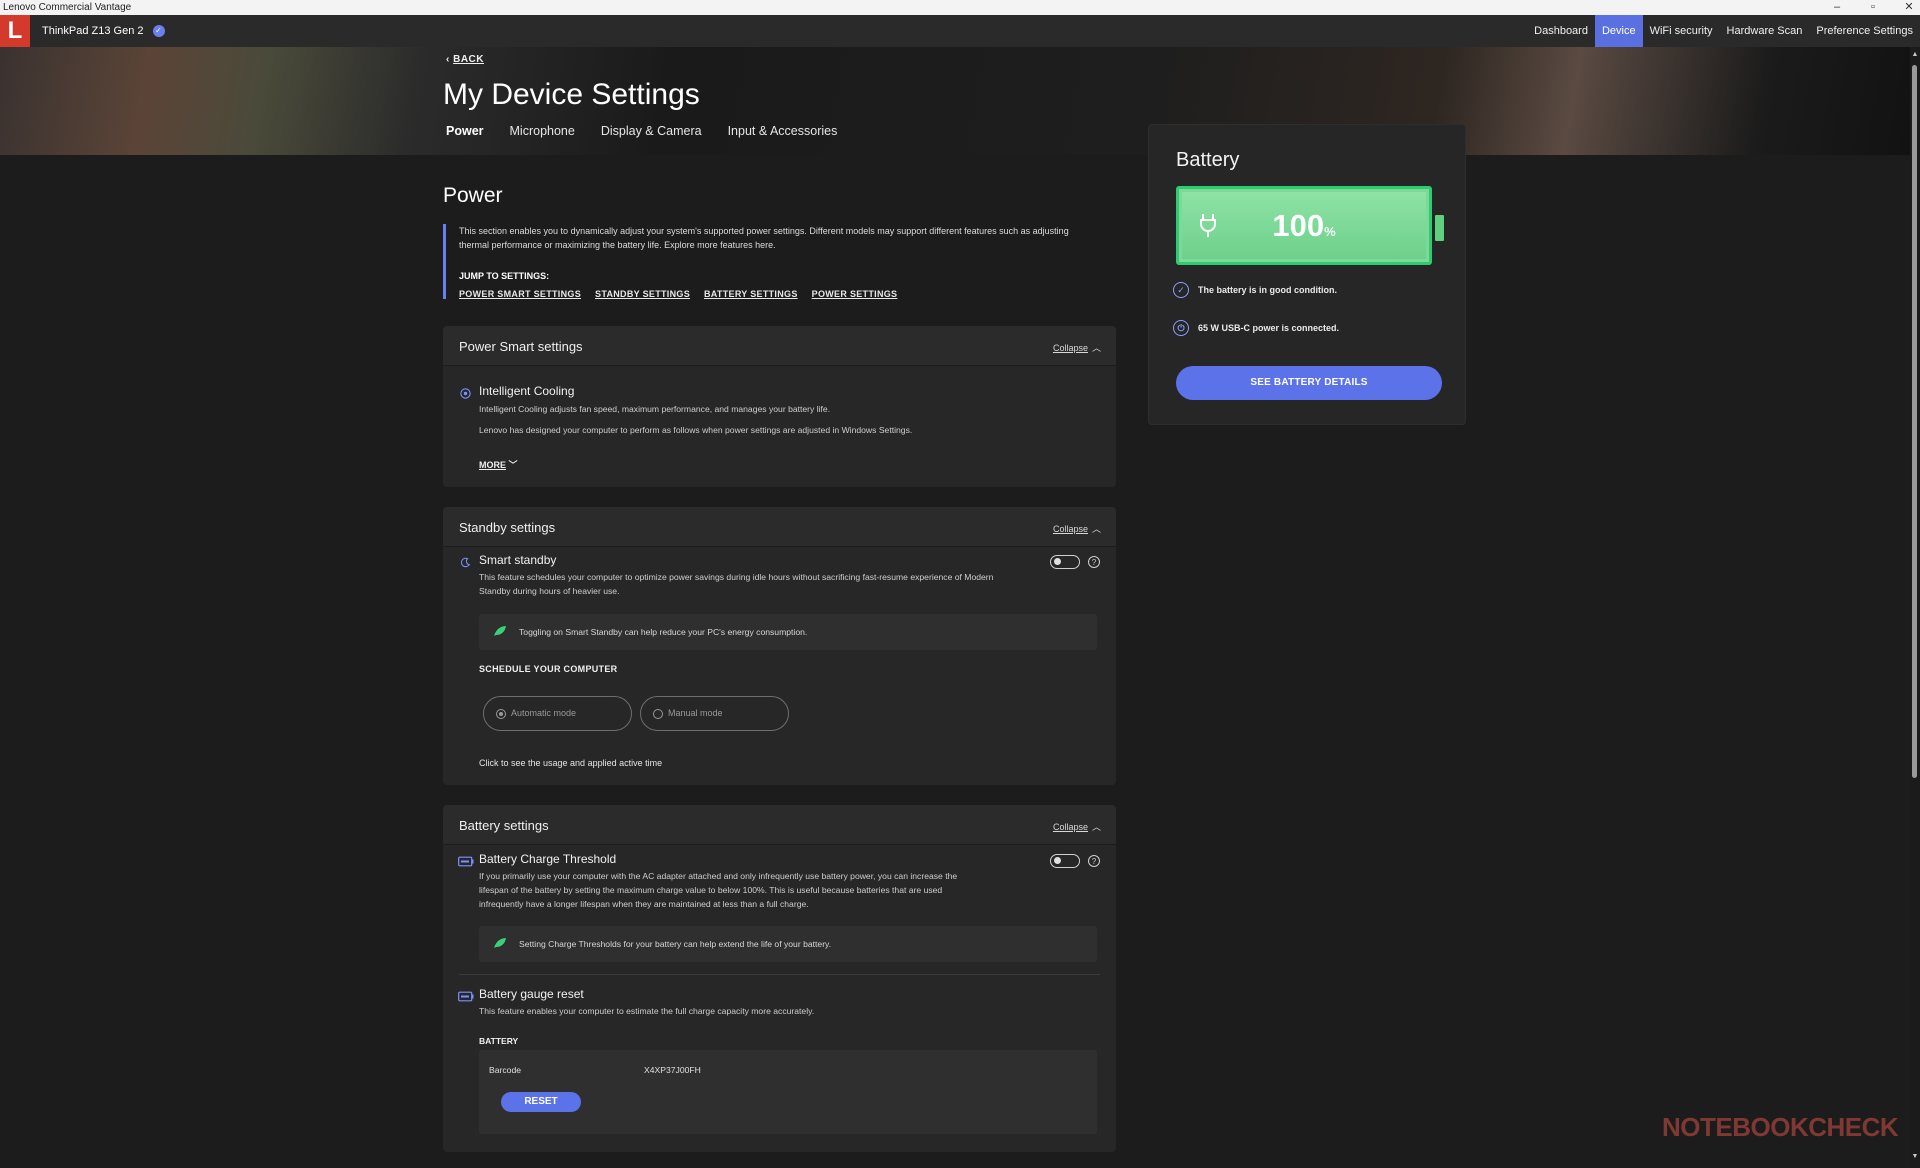 The width and height of the screenshot is (1920, 1168). I want to click on device-name: ThinkPad Z13 Gen 2, so click(93, 31).